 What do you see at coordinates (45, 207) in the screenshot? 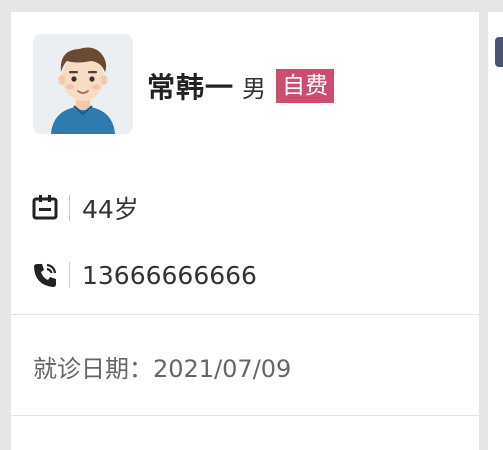
I see `calendar-icon` at bounding box center [45, 207].